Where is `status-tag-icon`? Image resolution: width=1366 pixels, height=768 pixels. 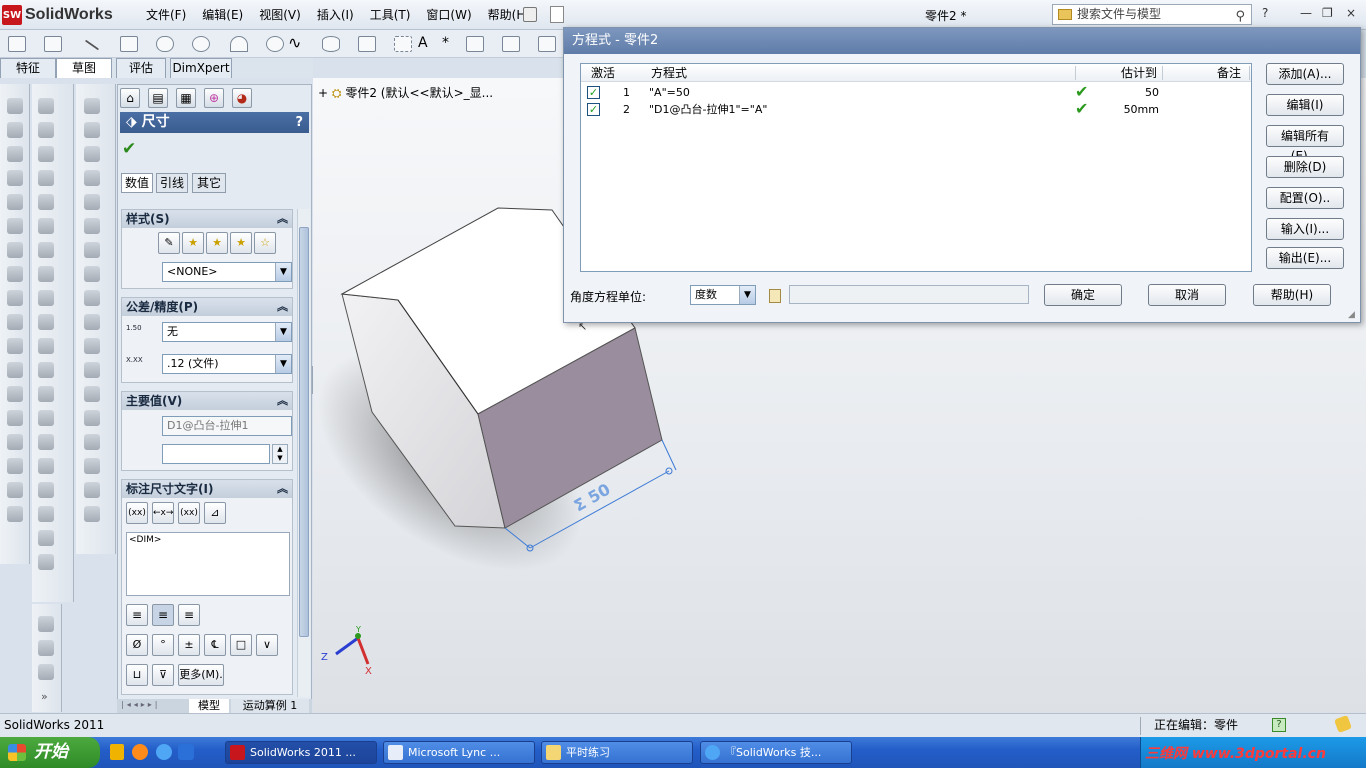
status-tag-icon is located at coordinates (1343, 724).